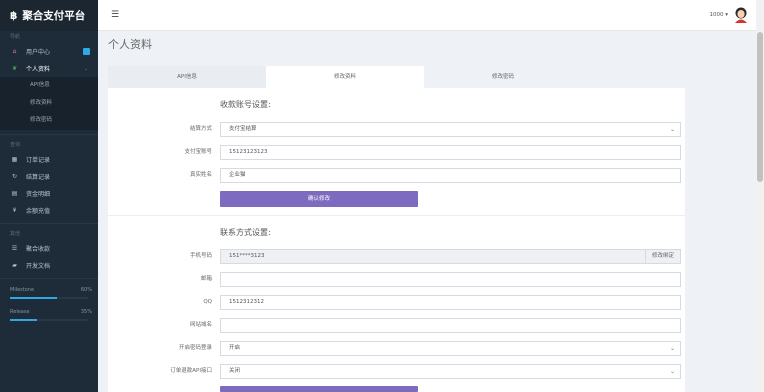 This screenshot has height=392, width=764. I want to click on milestone-progress: Milestone 60%, so click(49, 294).